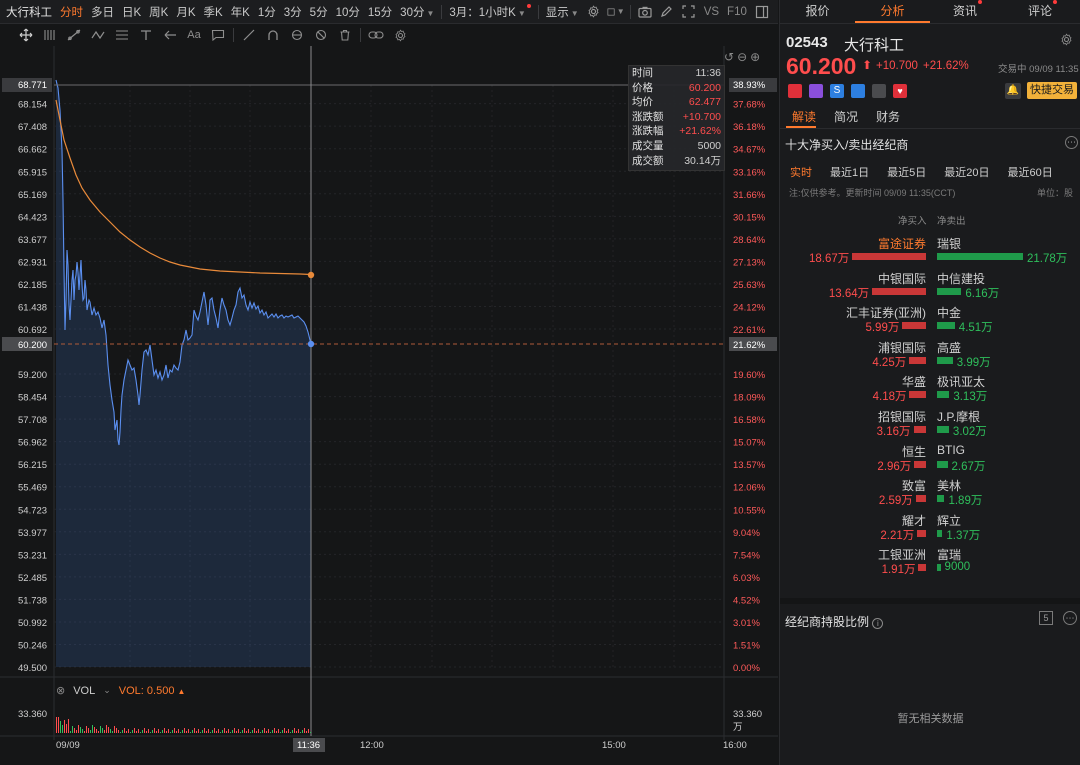 The height and width of the screenshot is (765, 1080). I want to click on eye-tool-icon, so click(297, 35).